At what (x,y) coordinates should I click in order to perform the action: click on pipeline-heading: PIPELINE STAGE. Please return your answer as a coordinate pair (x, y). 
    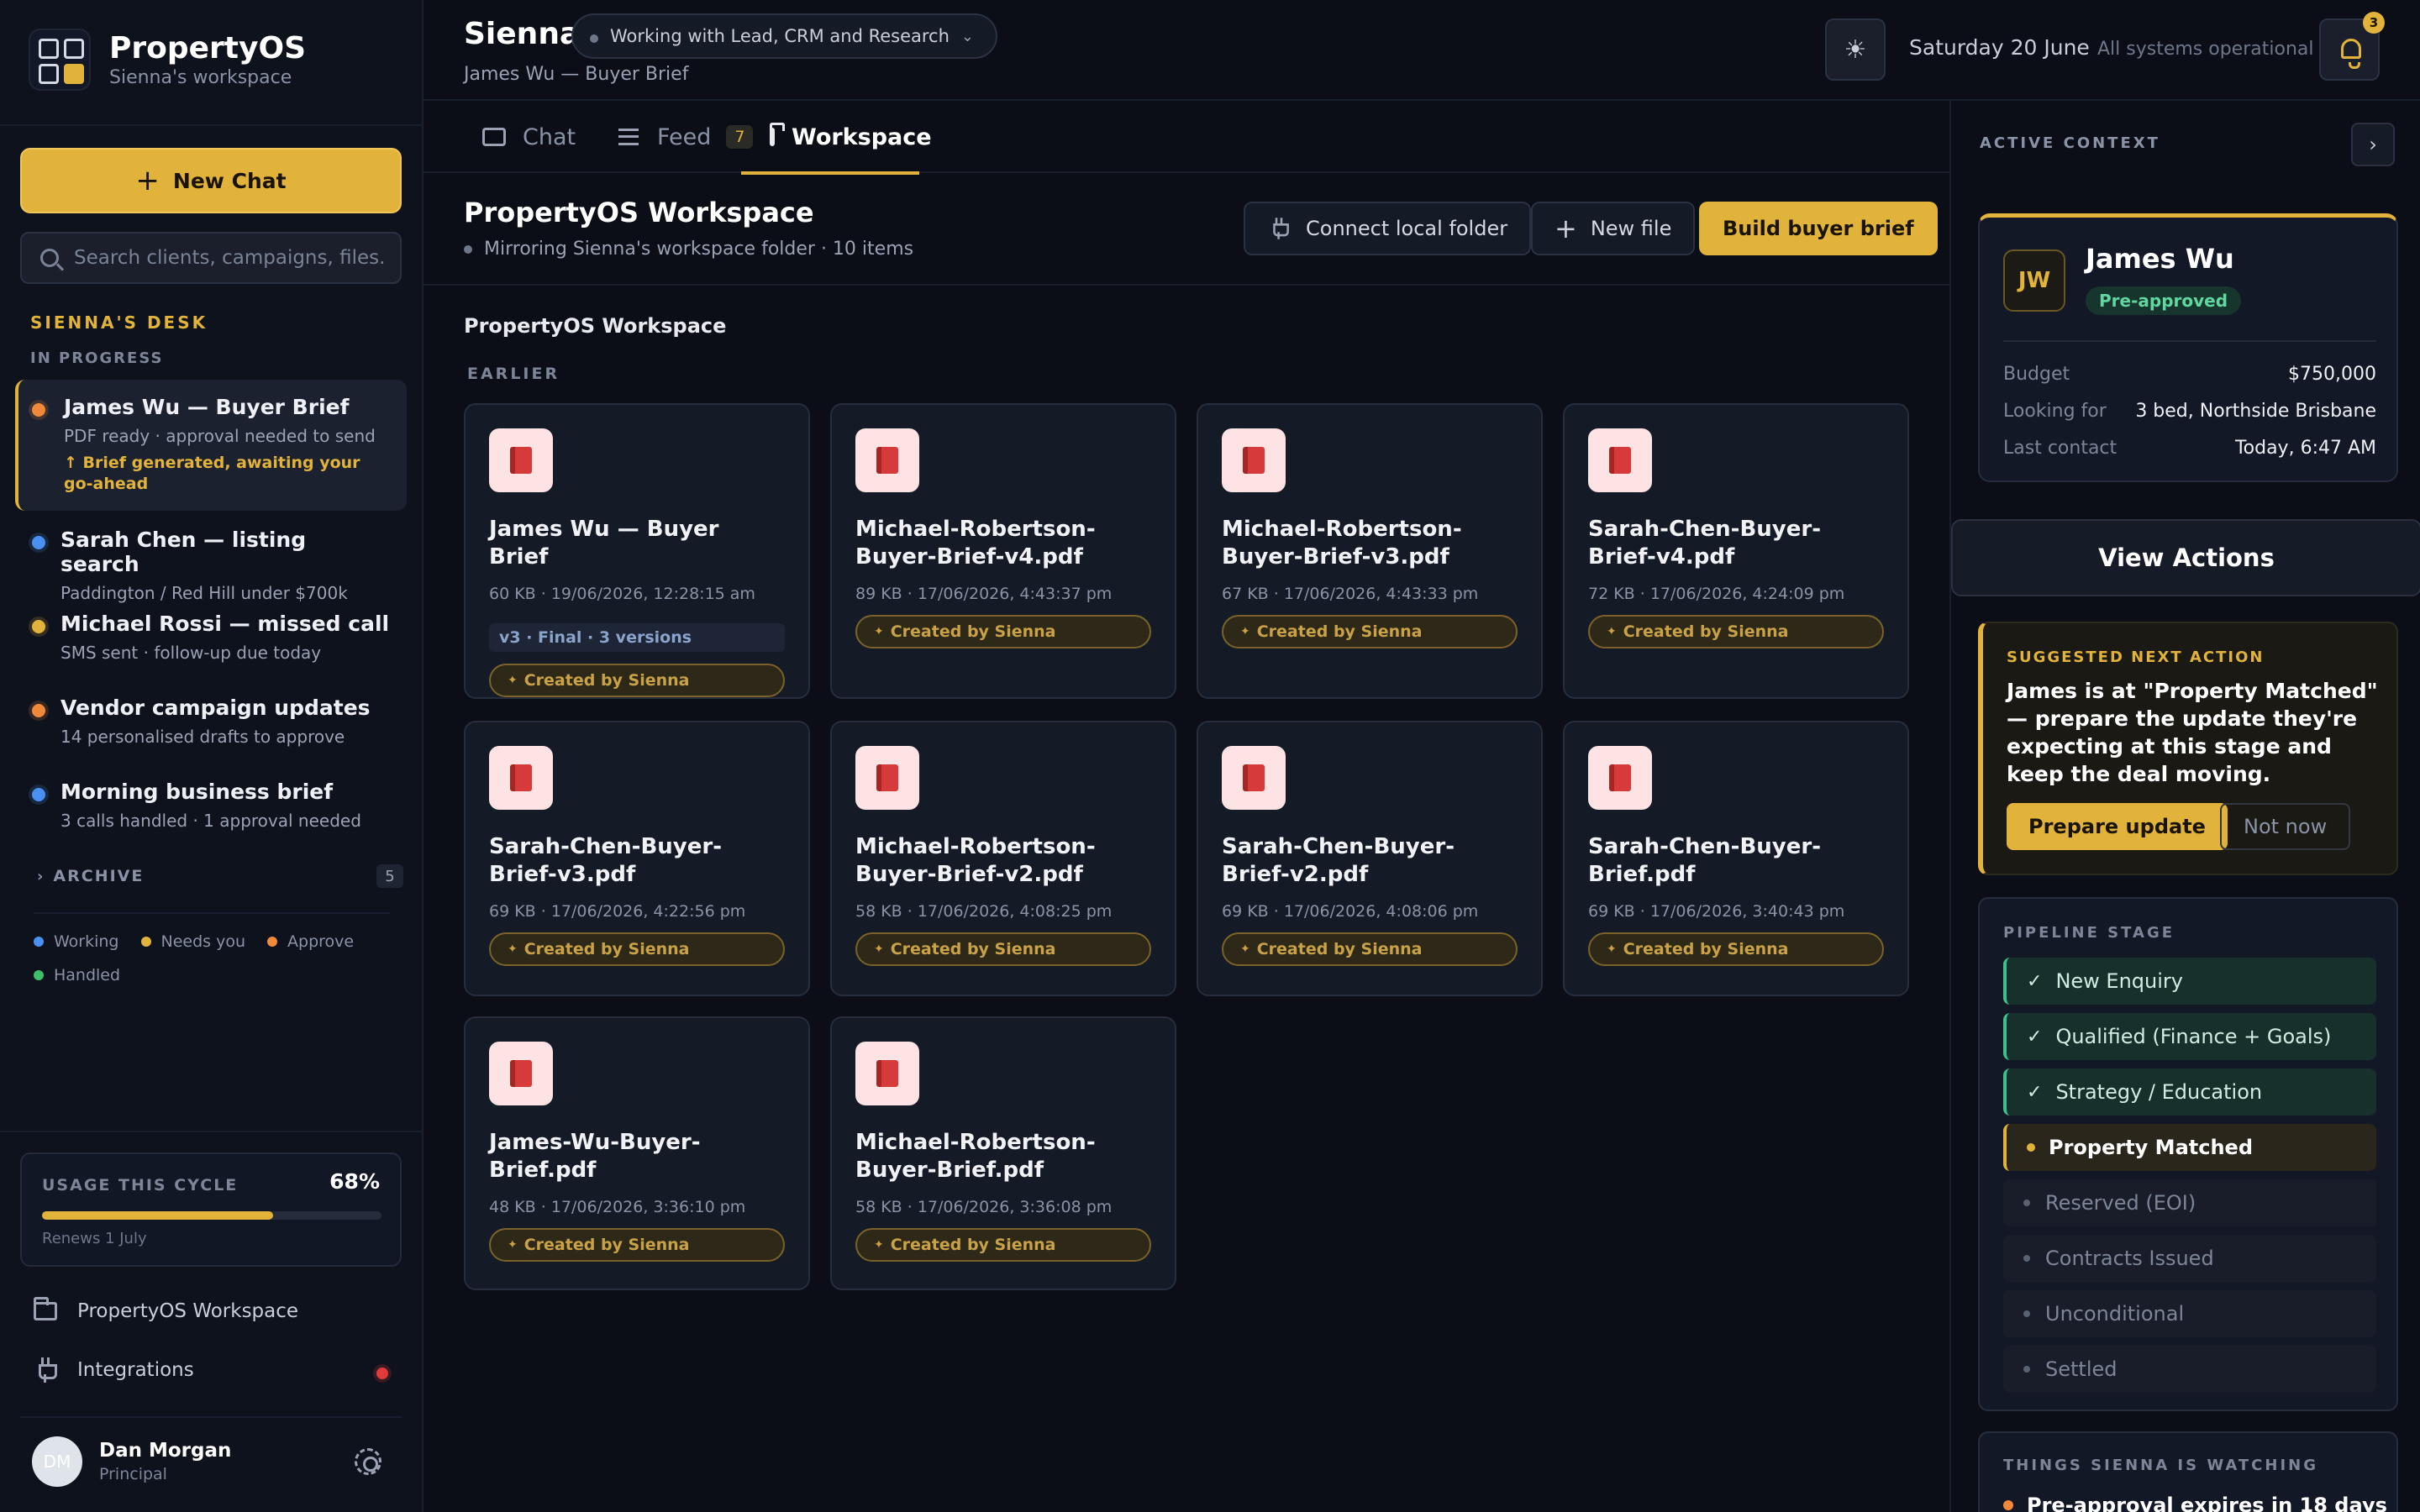
    Looking at the image, I should click on (2089, 933).